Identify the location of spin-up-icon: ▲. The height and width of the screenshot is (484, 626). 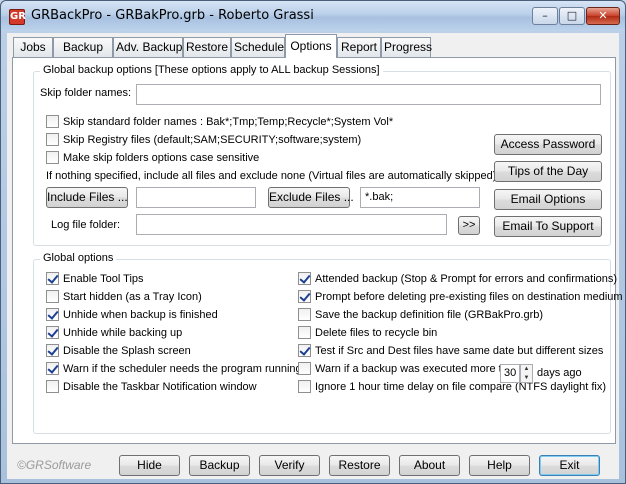
(526, 369).